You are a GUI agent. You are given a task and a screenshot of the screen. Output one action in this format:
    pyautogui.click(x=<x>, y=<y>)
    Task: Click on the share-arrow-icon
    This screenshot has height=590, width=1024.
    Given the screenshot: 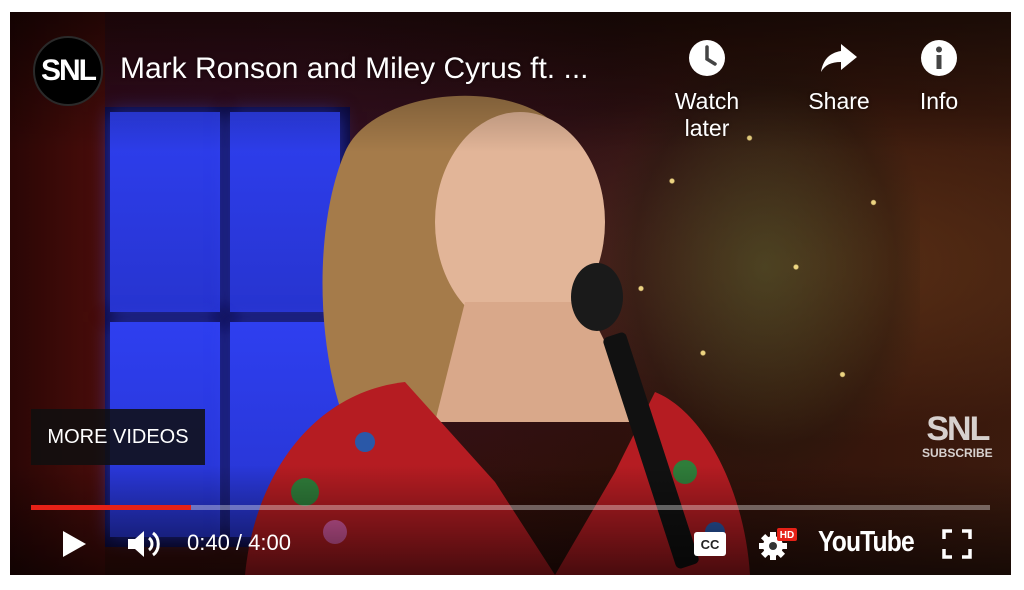 What is the action you would take?
    pyautogui.click(x=839, y=58)
    